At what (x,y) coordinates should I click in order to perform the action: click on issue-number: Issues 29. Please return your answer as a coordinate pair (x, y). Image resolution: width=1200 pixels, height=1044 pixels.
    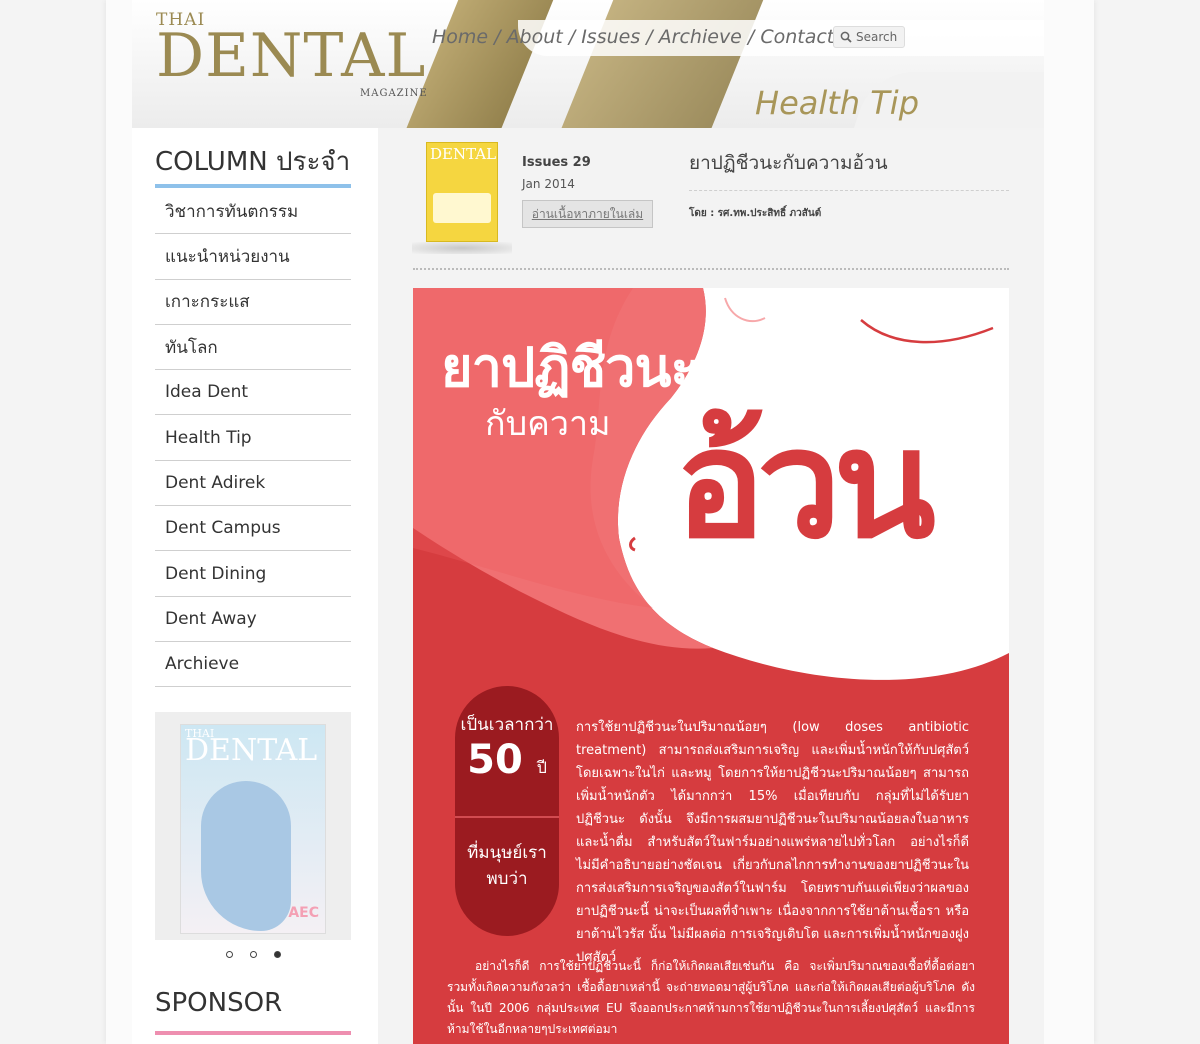
    Looking at the image, I should click on (556, 162).